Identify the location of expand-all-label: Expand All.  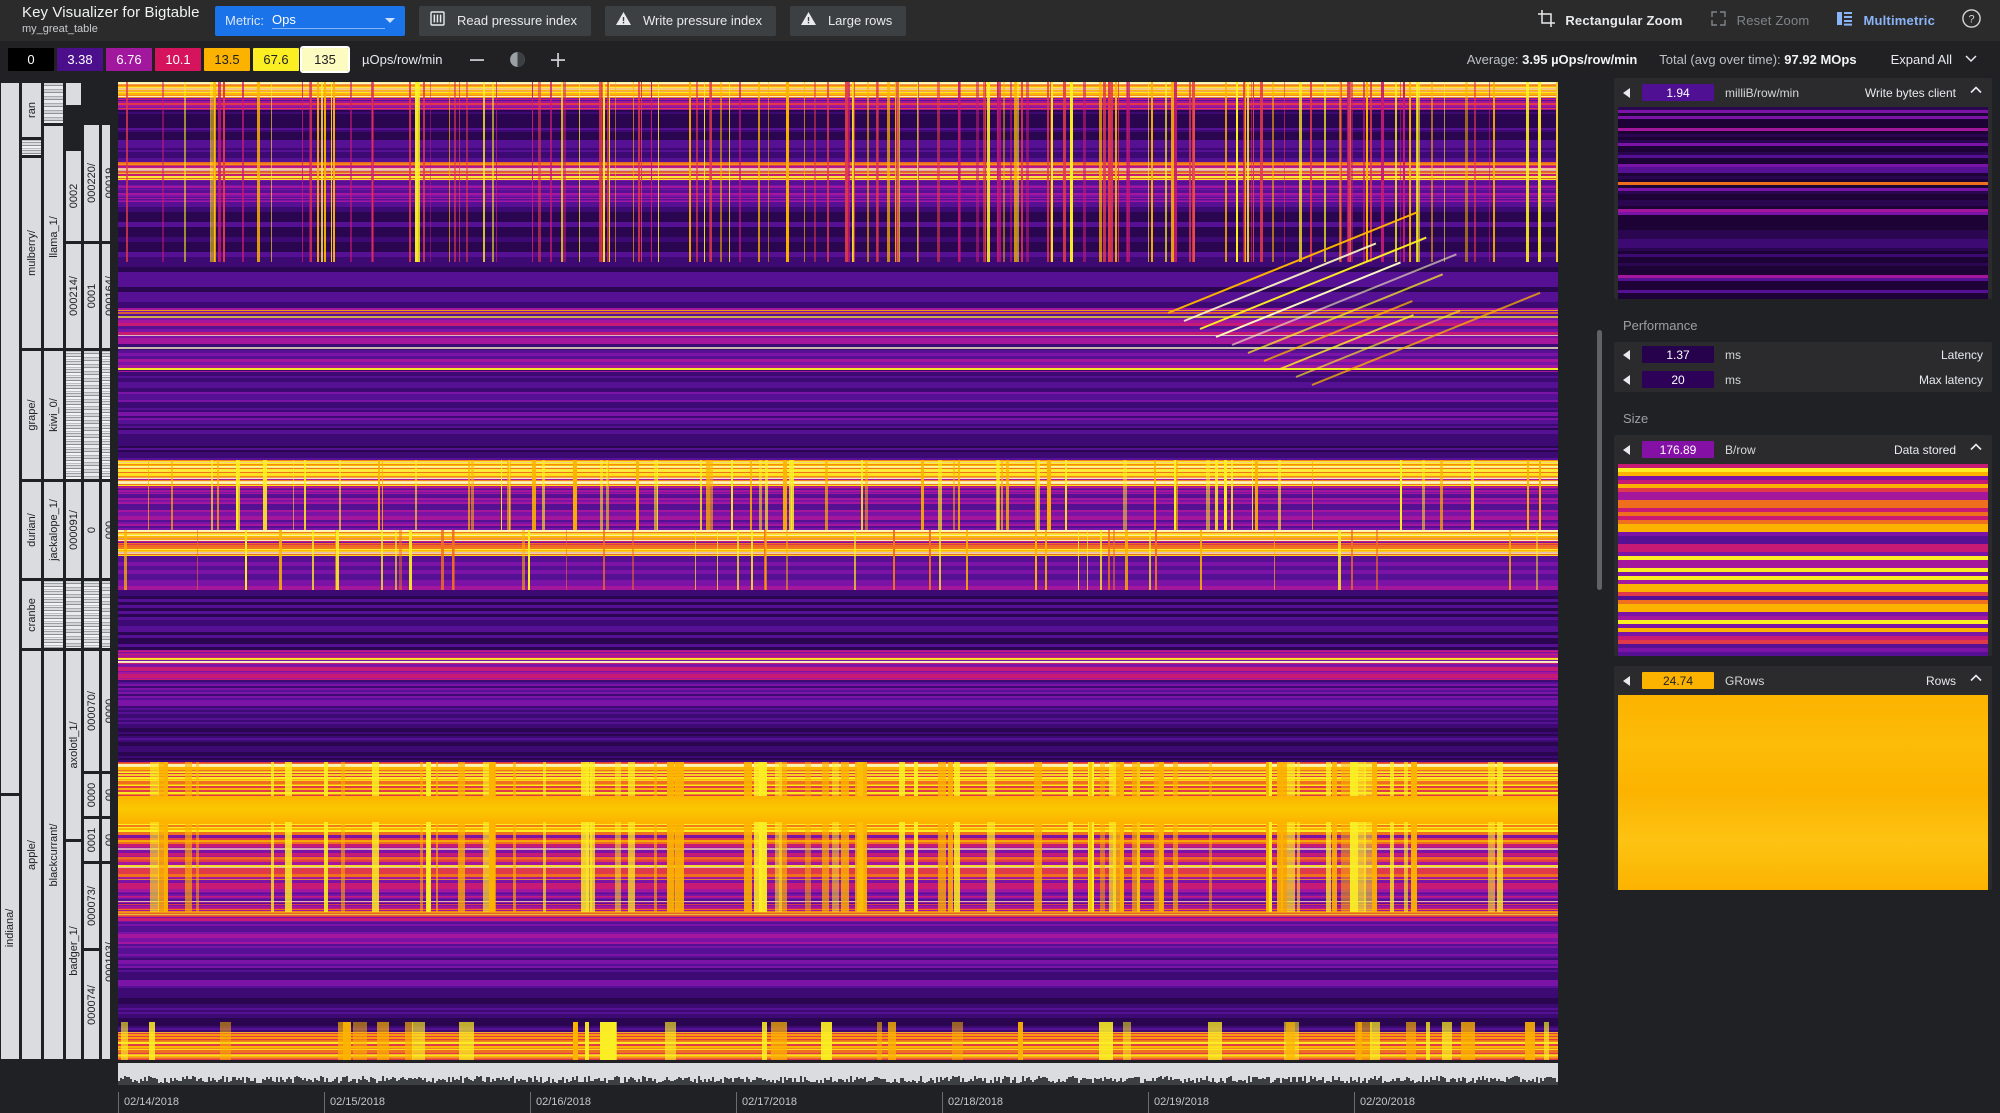
(1921, 59).